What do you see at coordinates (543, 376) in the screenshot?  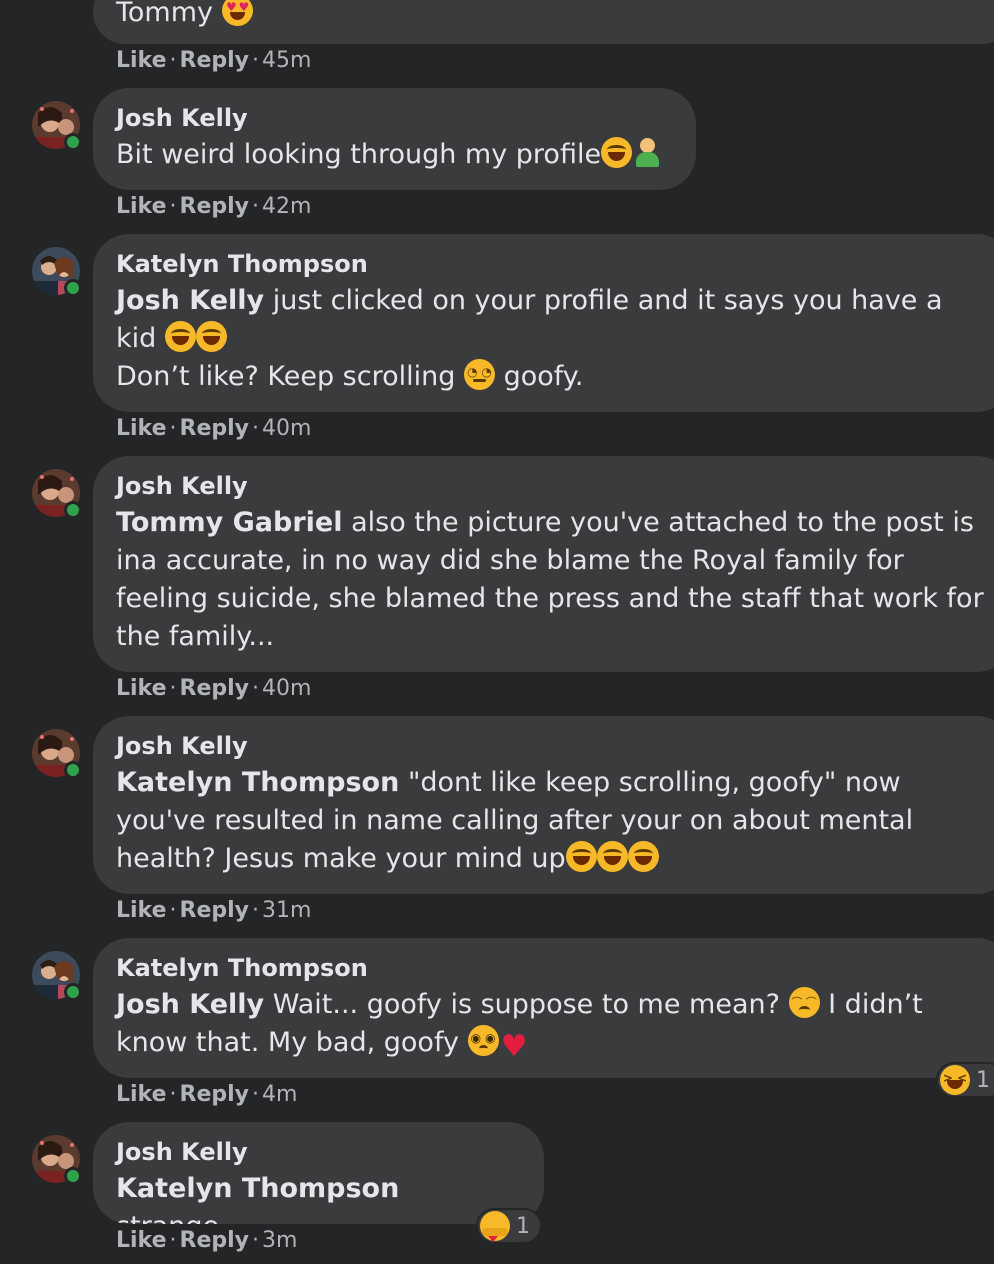 I see `comment-text: goofy.` at bounding box center [543, 376].